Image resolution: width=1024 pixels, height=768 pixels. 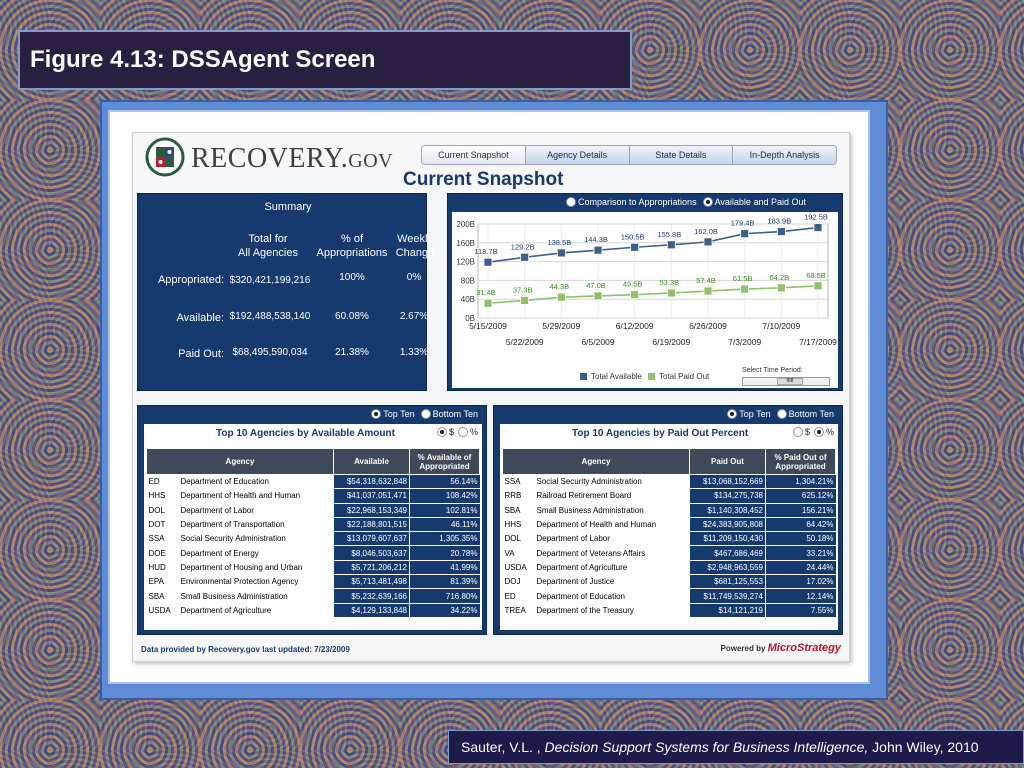 What do you see at coordinates (240, 461) in the screenshot?
I see `available-col-agency: Agency` at bounding box center [240, 461].